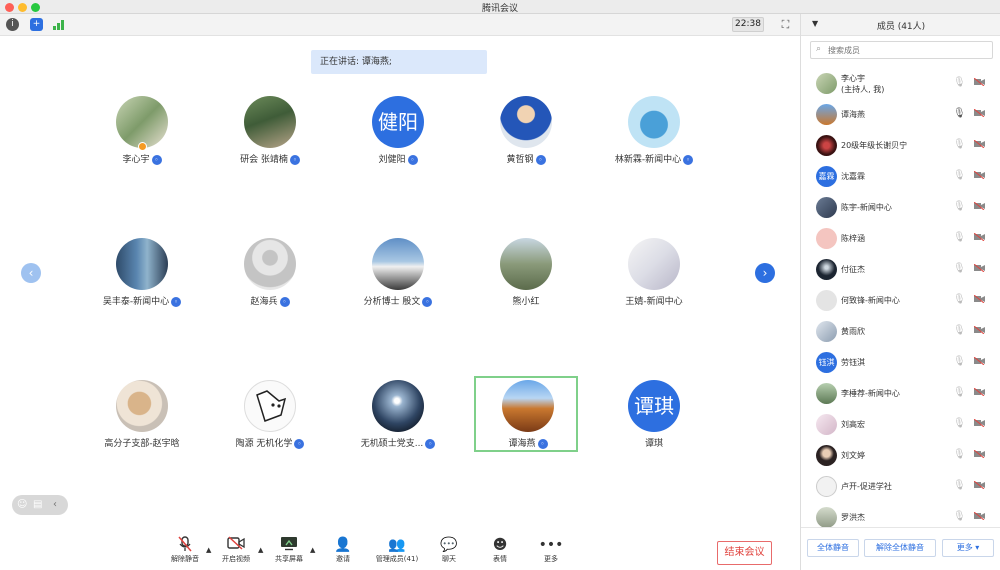  What do you see at coordinates (900, 146) in the screenshot?
I see `member-row: 20级年级长谢贝宁 🎙` at bounding box center [900, 146].